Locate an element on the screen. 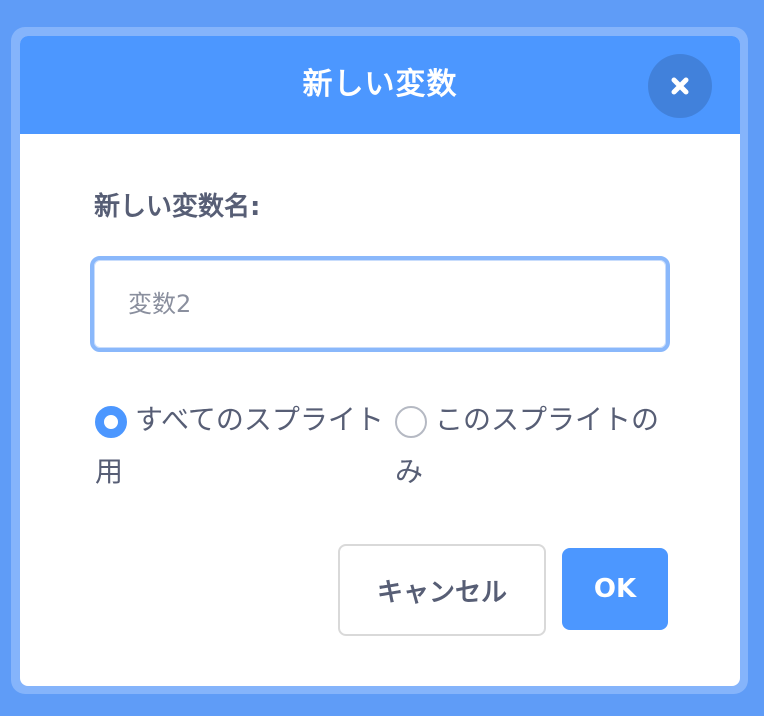 This screenshot has width=764, height=716. close-icon is located at coordinates (680, 86).